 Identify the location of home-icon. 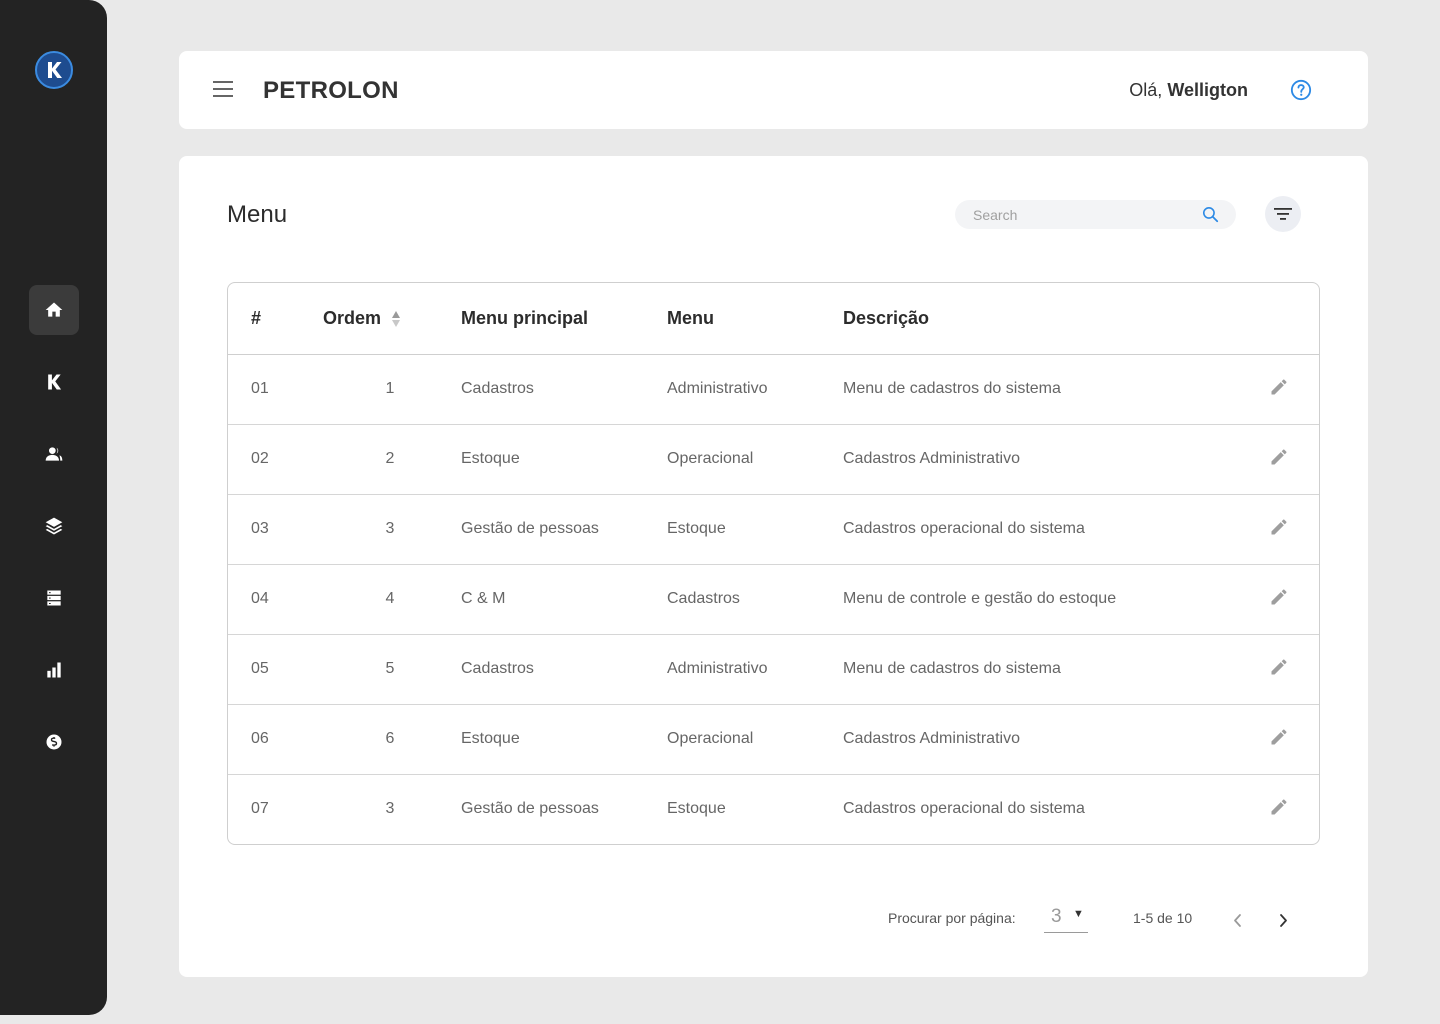
(54, 309).